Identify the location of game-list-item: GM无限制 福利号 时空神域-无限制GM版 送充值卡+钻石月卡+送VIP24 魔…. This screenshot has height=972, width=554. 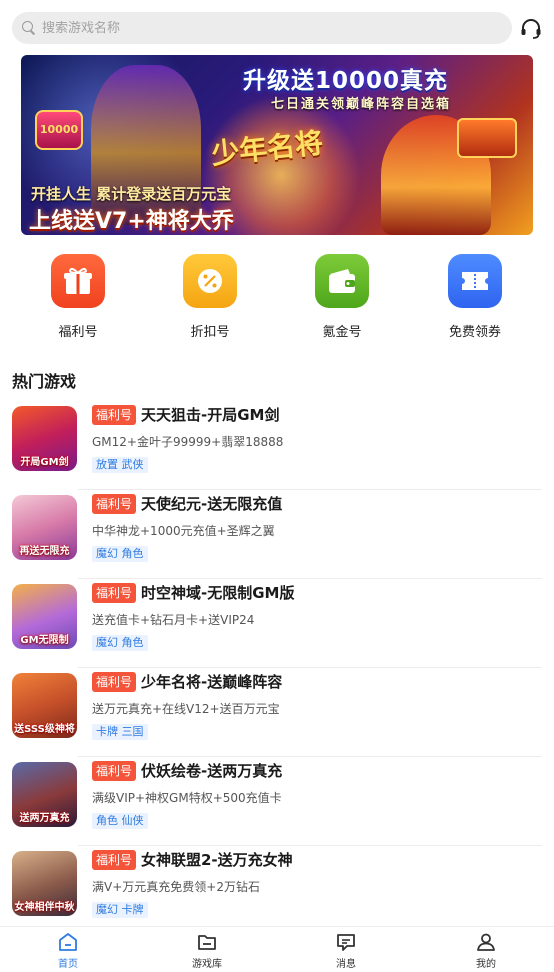
(277, 623).